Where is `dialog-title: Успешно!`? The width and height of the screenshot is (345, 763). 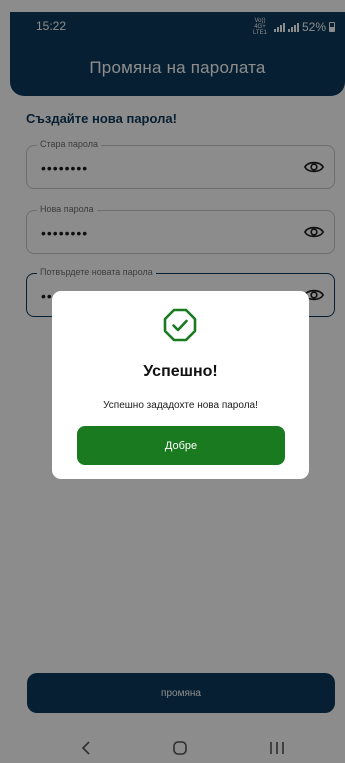 dialog-title: Успешно! is located at coordinates (180, 371).